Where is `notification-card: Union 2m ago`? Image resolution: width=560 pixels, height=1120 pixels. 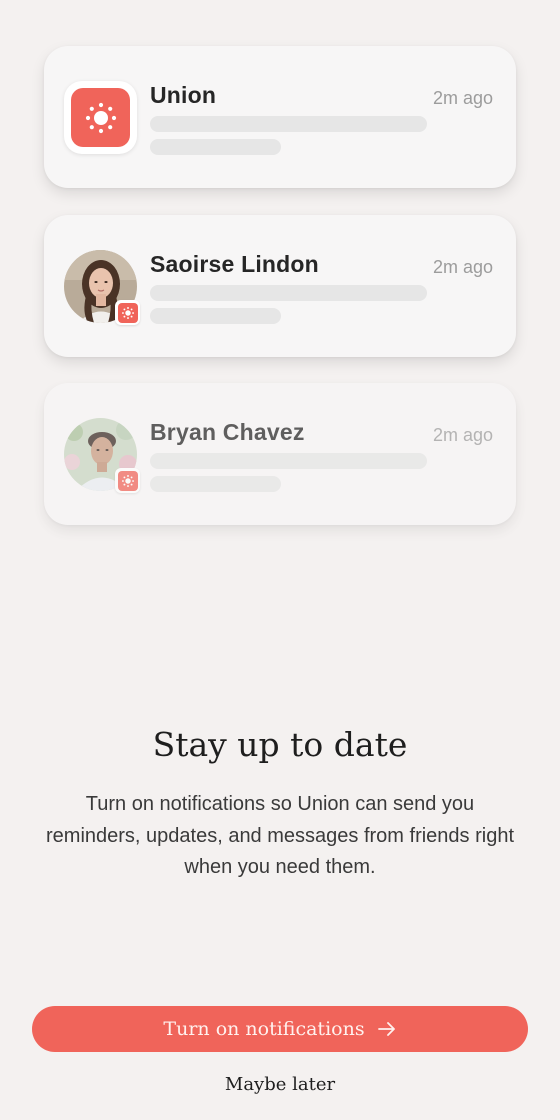 notification-card: Union 2m ago is located at coordinates (280, 117).